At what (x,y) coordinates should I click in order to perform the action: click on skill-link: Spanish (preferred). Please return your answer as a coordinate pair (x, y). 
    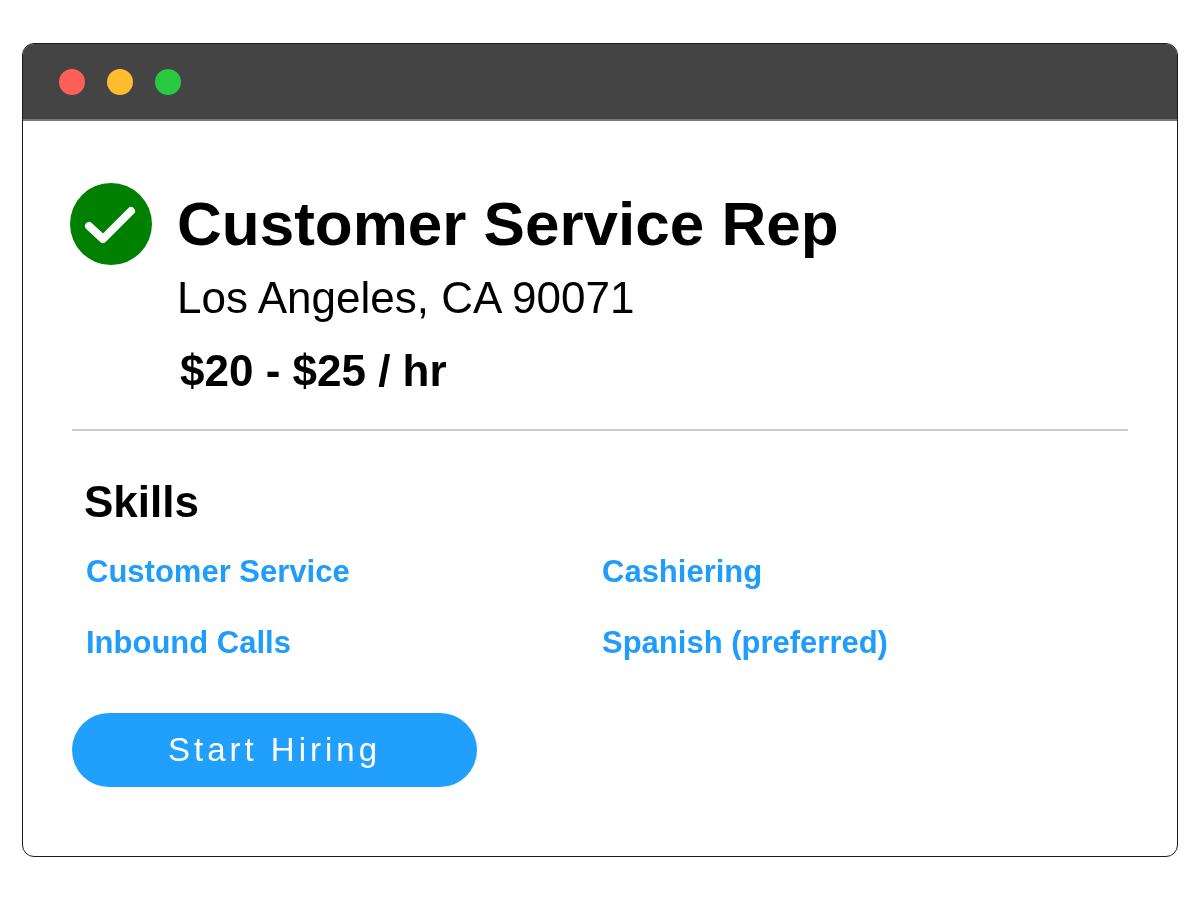
    Looking at the image, I should click on (745, 643).